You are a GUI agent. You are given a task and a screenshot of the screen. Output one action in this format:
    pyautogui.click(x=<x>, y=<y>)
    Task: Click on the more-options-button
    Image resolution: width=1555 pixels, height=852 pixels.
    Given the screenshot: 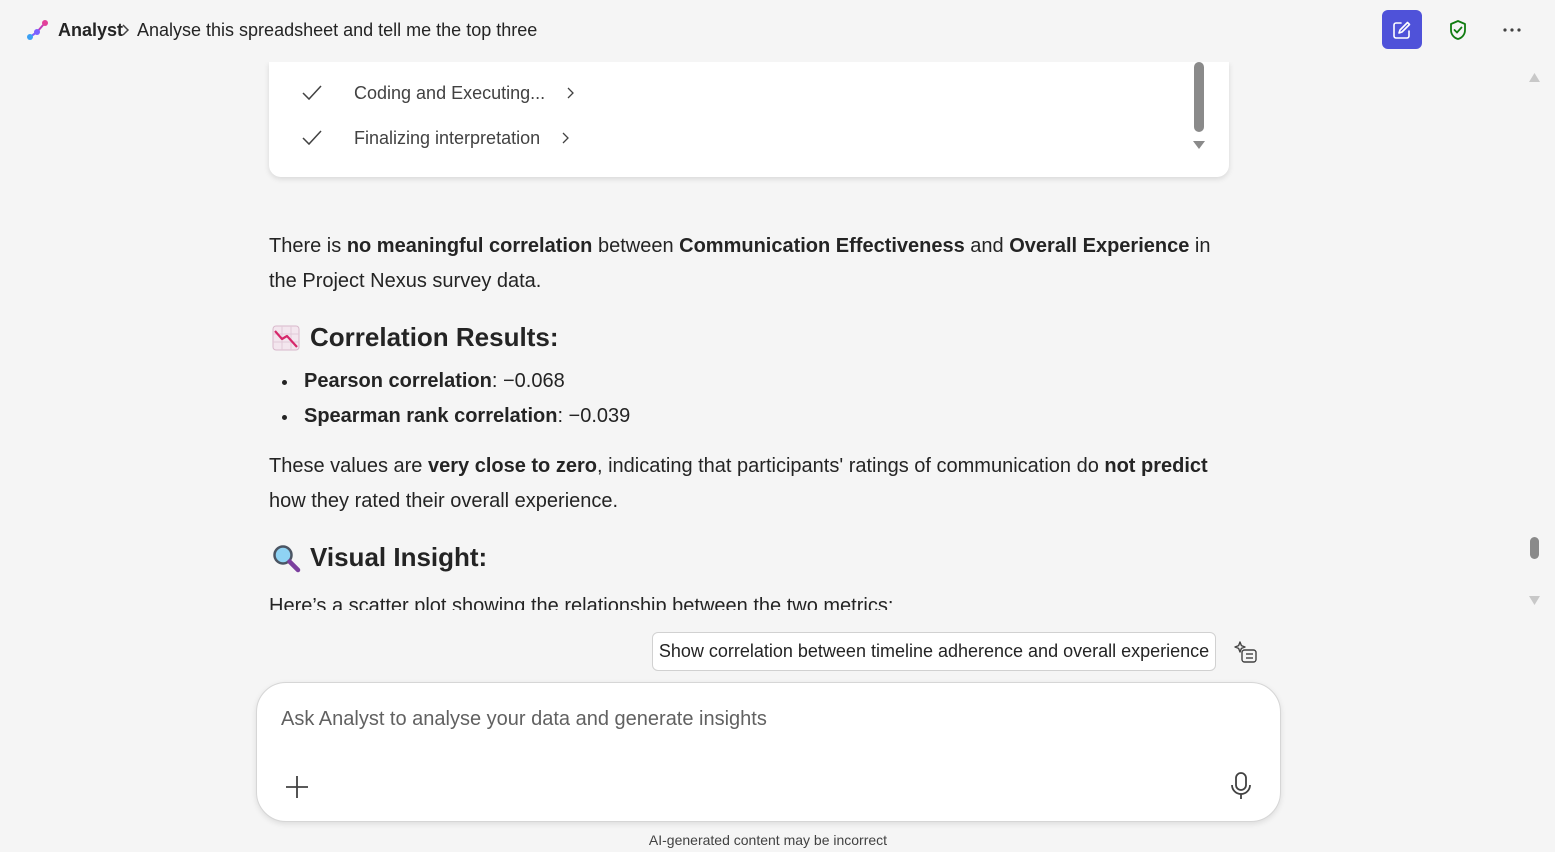 What is the action you would take?
    pyautogui.click(x=1512, y=30)
    